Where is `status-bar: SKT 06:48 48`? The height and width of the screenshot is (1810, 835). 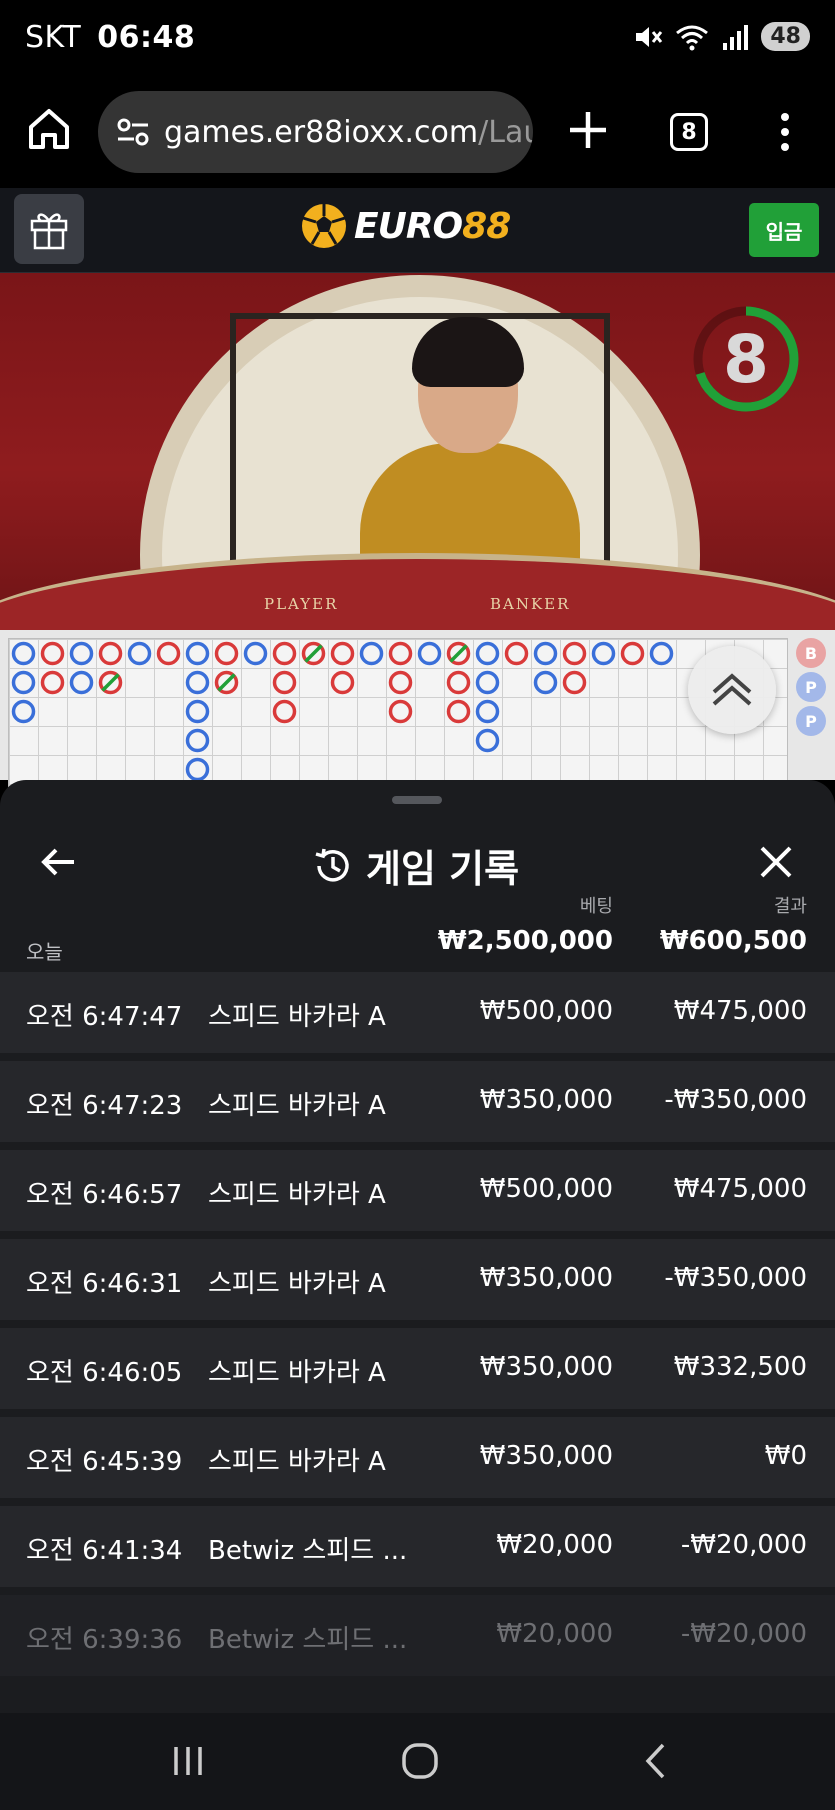 status-bar: SKT 06:48 48 is located at coordinates (417, 40).